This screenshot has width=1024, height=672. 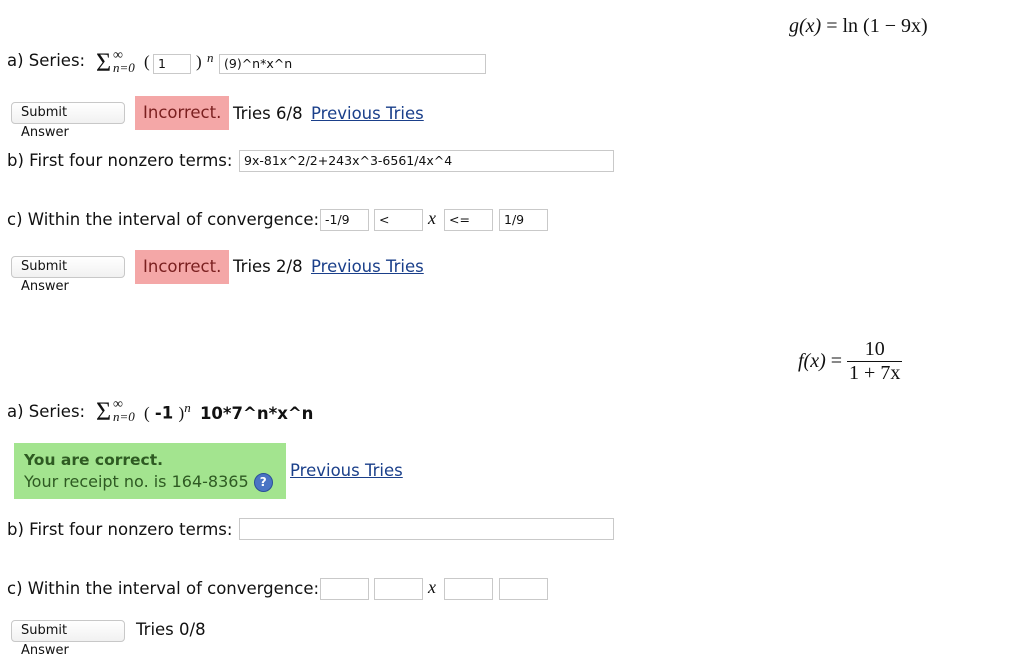 What do you see at coordinates (94, 460) in the screenshot?
I see `correct-title: You are correct.` at bounding box center [94, 460].